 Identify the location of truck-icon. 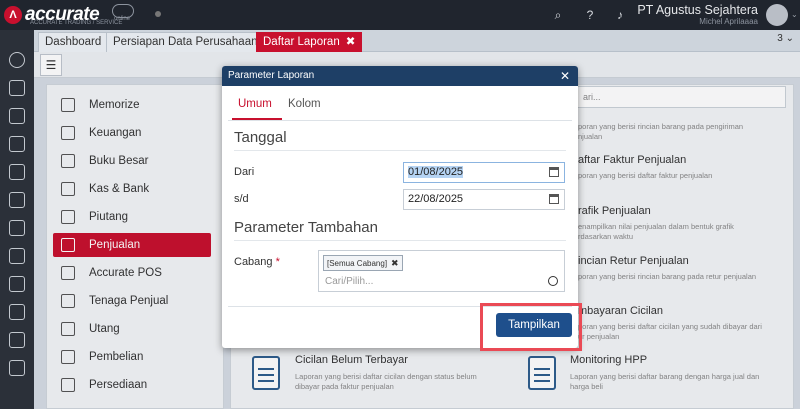
(17, 256).